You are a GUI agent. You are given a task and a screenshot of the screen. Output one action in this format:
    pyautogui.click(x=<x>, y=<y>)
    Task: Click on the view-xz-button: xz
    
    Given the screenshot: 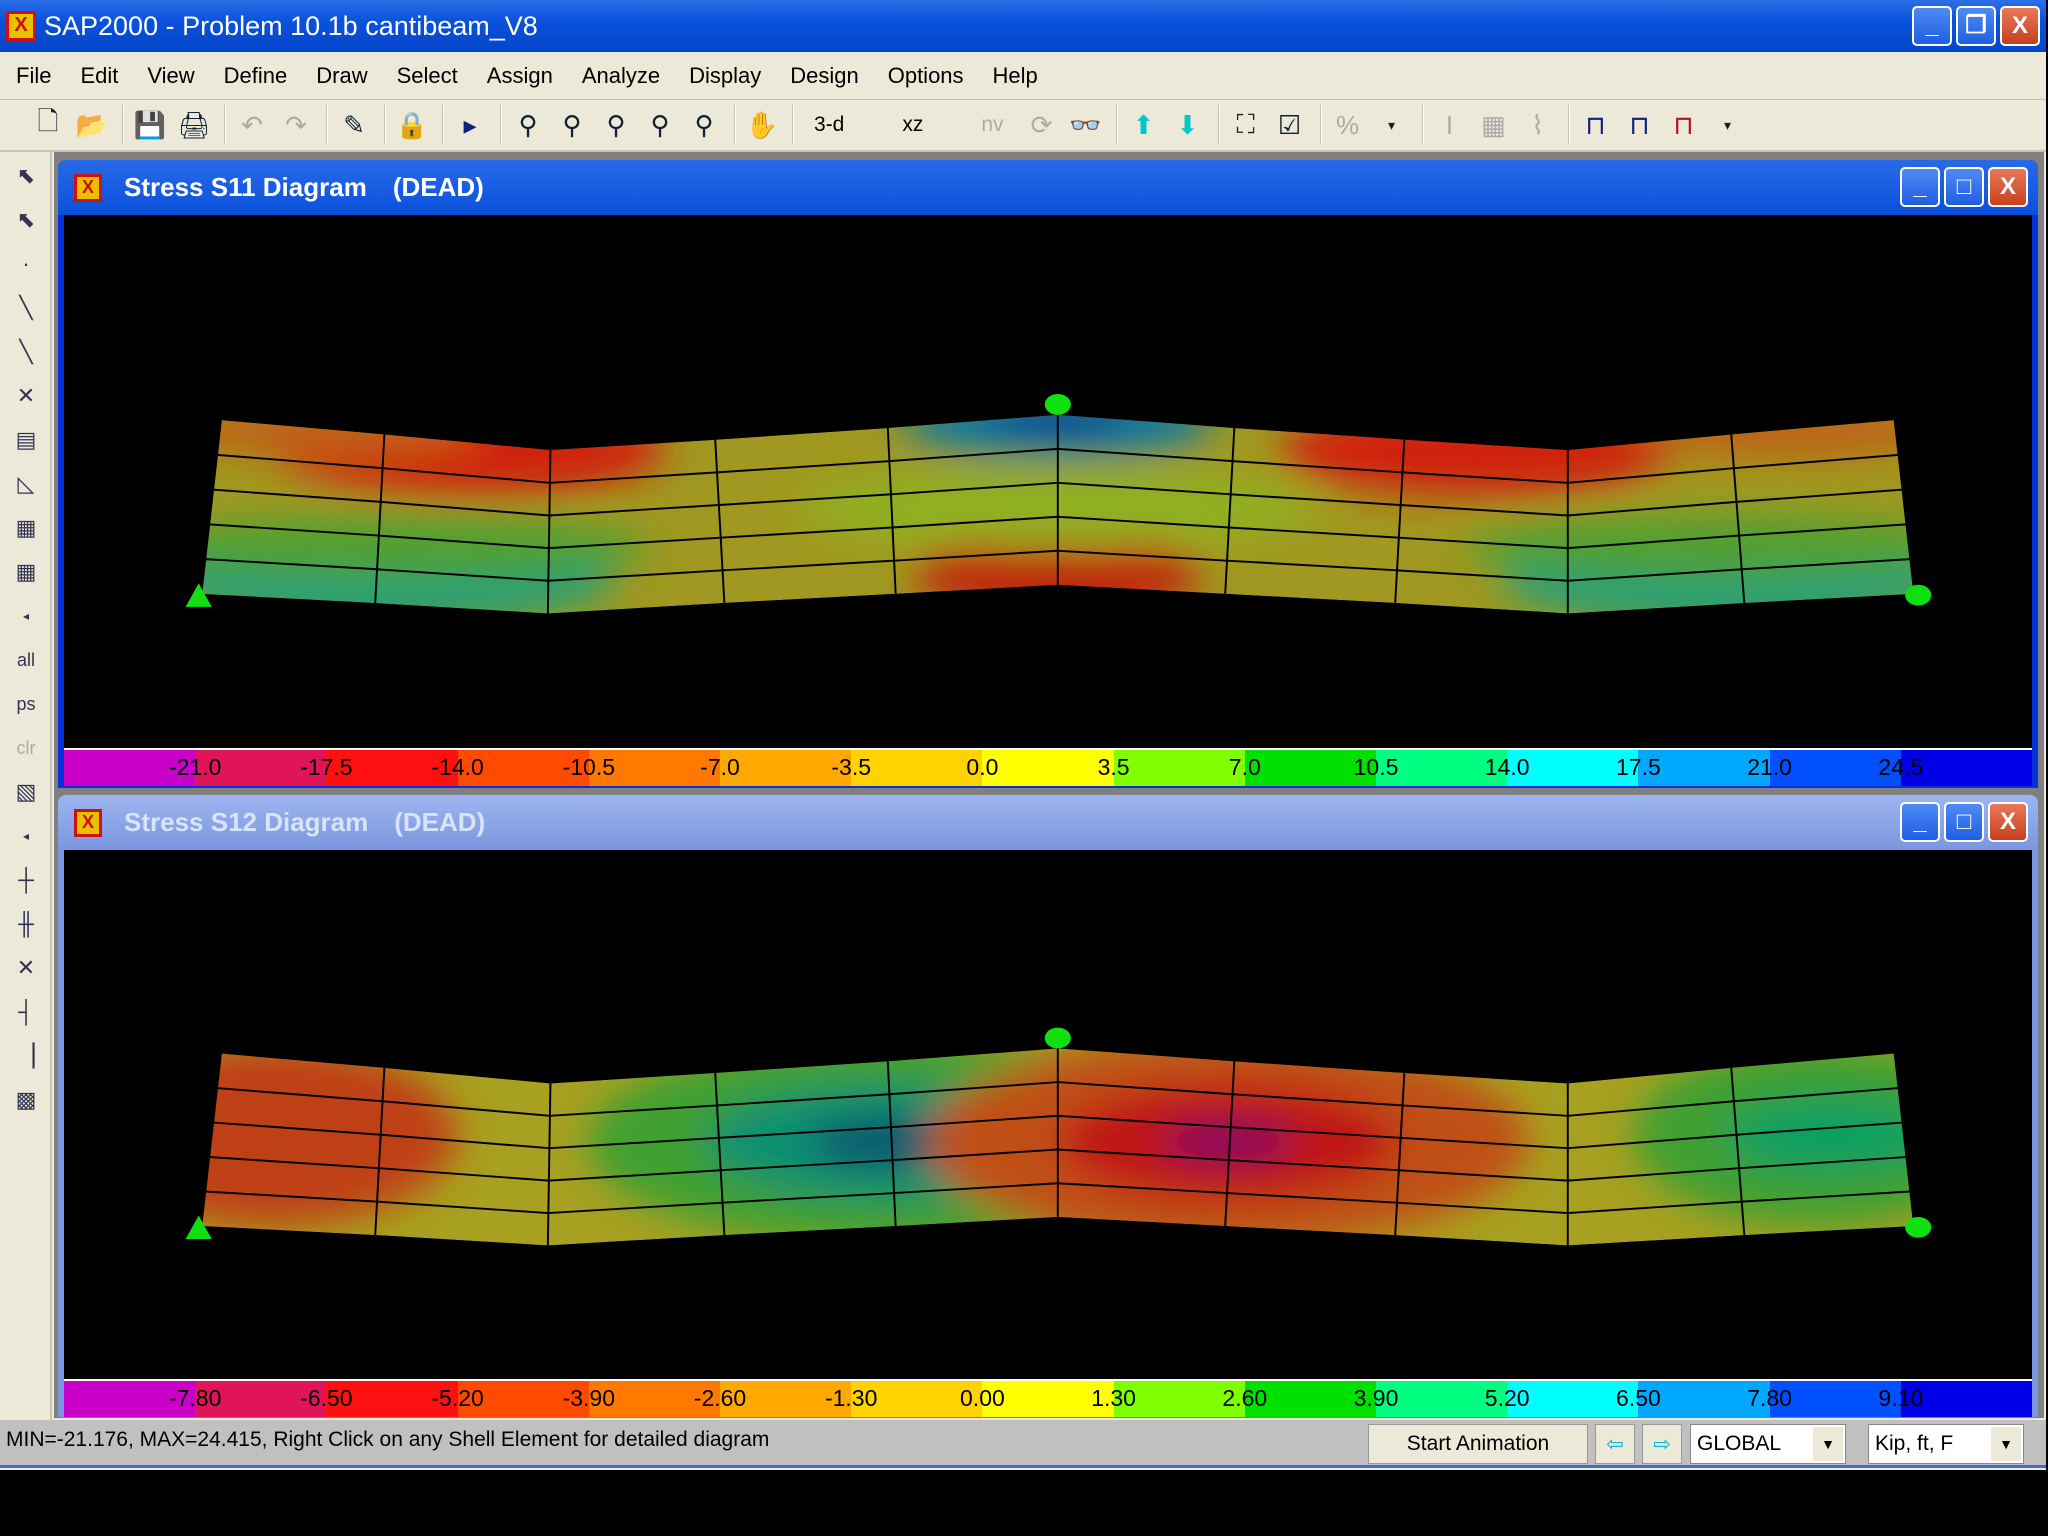 What is the action you would take?
    pyautogui.click(x=912, y=125)
    